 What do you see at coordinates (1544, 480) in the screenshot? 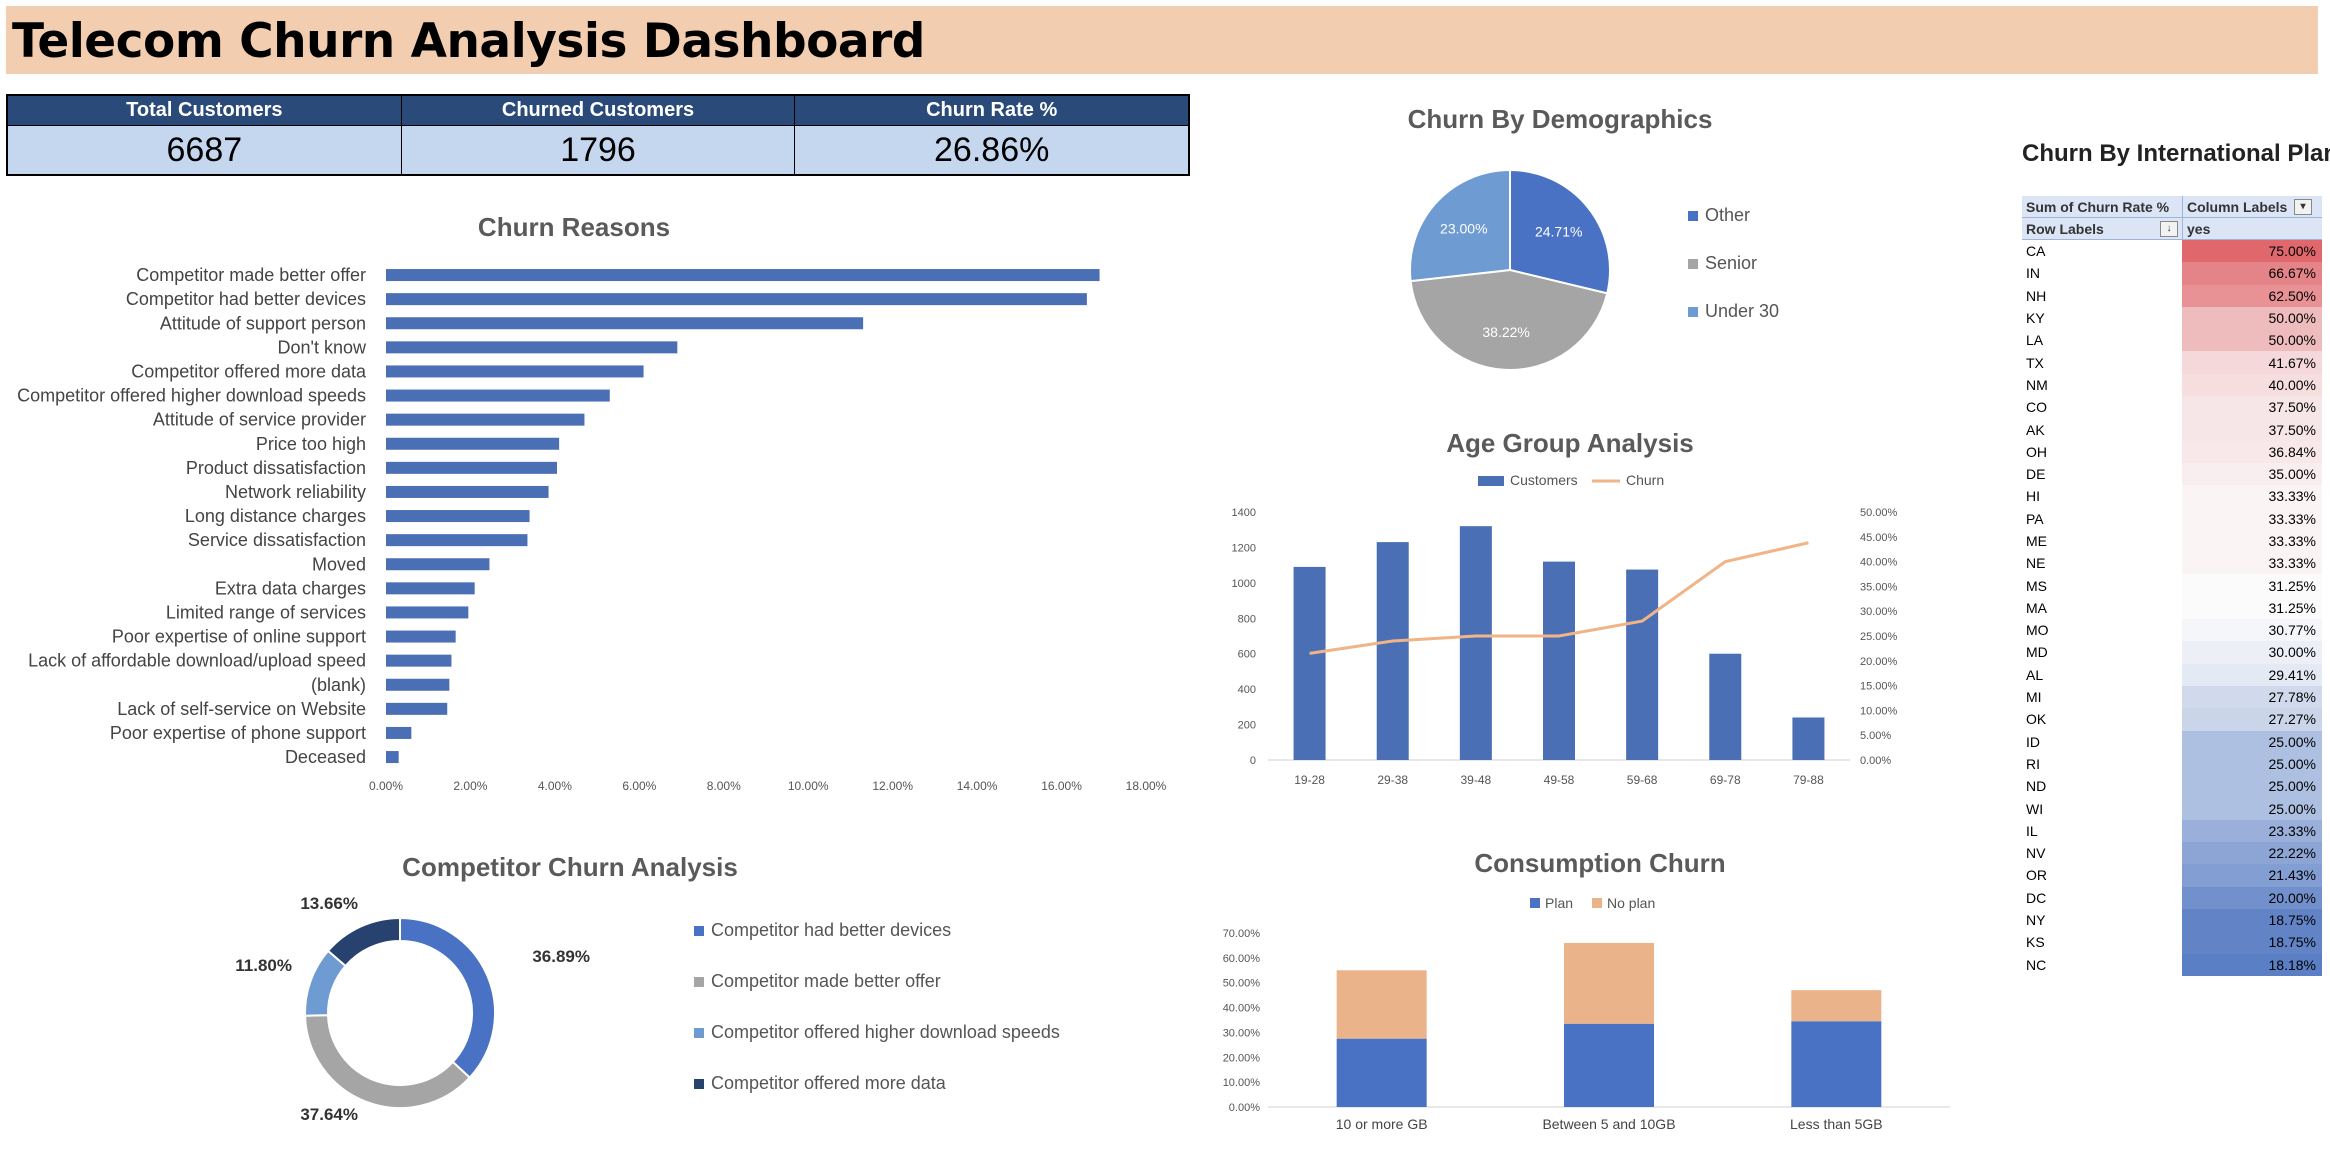
I see `legend-label: Customers` at bounding box center [1544, 480].